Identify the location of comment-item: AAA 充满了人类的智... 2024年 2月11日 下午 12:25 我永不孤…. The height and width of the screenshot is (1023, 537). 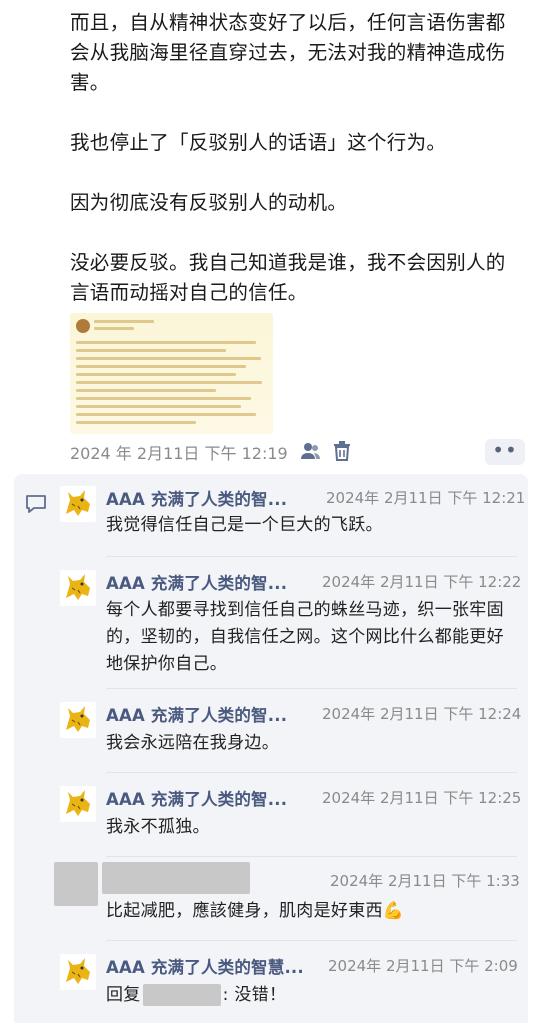
(291, 816).